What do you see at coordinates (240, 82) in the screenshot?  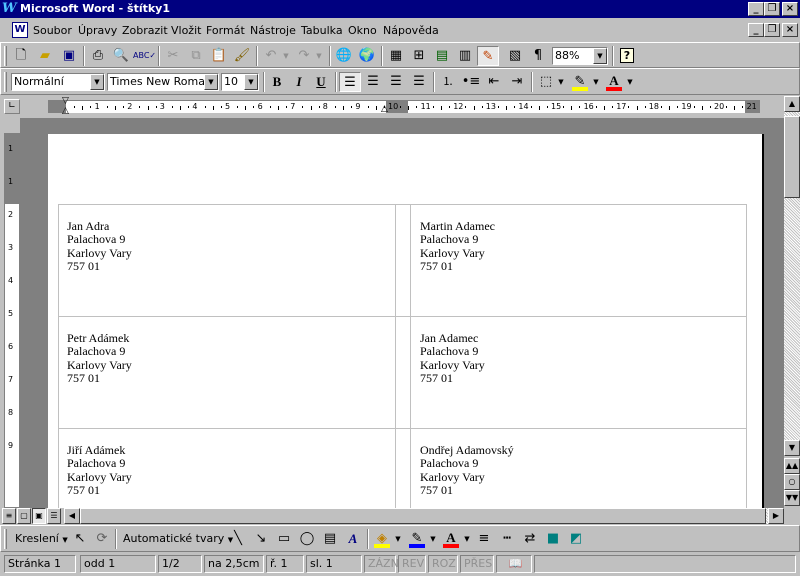 I see `font-size-select: 10 ▼` at bounding box center [240, 82].